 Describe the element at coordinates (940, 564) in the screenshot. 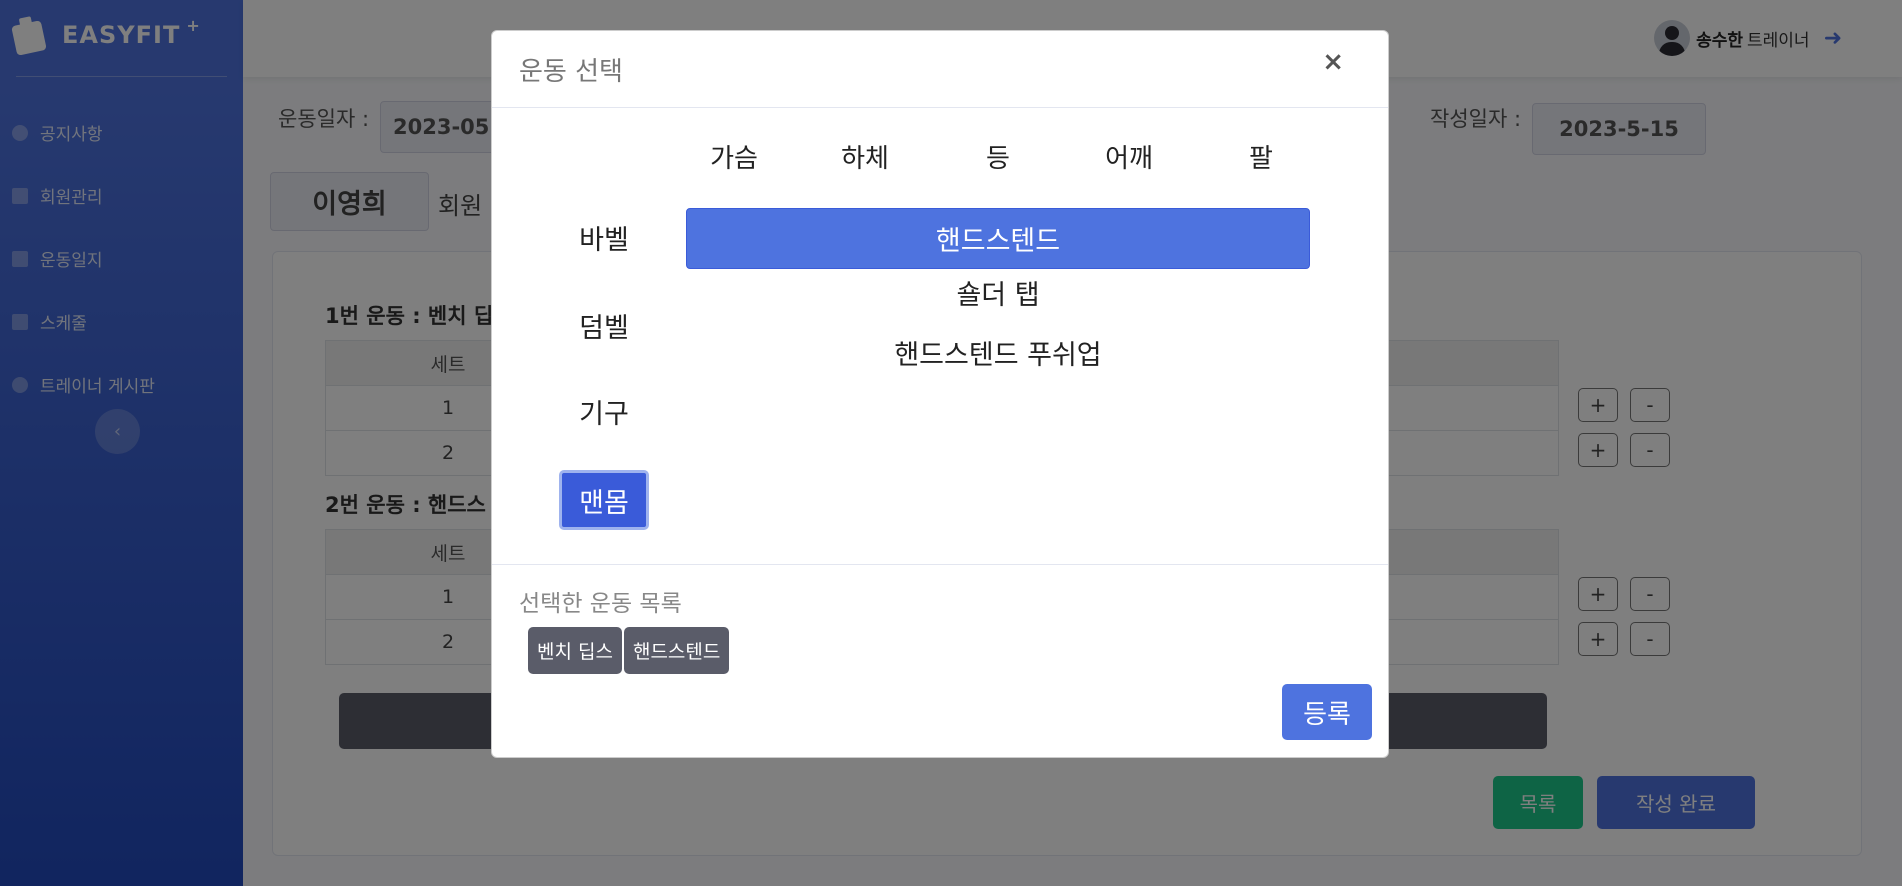

I see `modal-footer-divider` at that location.